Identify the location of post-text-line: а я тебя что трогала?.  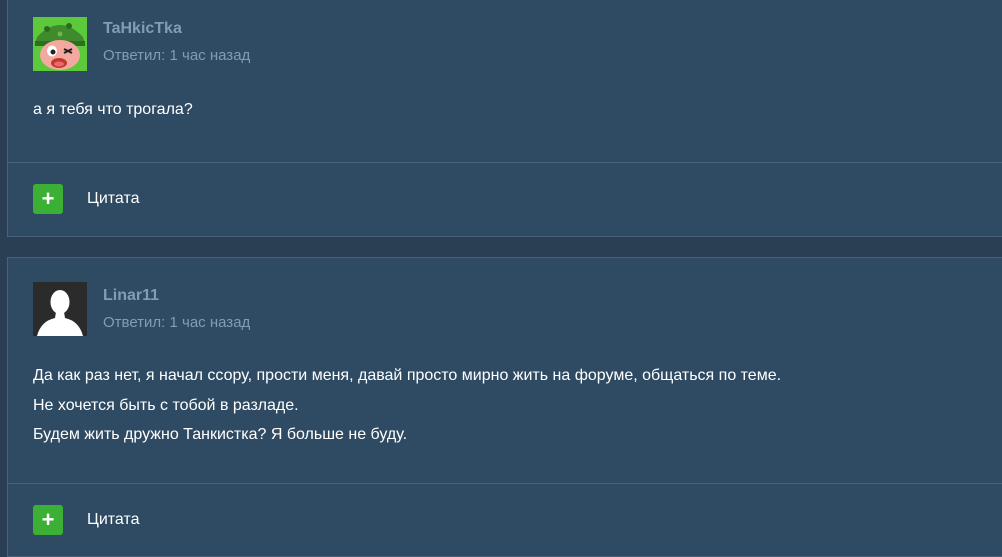
(113, 109).